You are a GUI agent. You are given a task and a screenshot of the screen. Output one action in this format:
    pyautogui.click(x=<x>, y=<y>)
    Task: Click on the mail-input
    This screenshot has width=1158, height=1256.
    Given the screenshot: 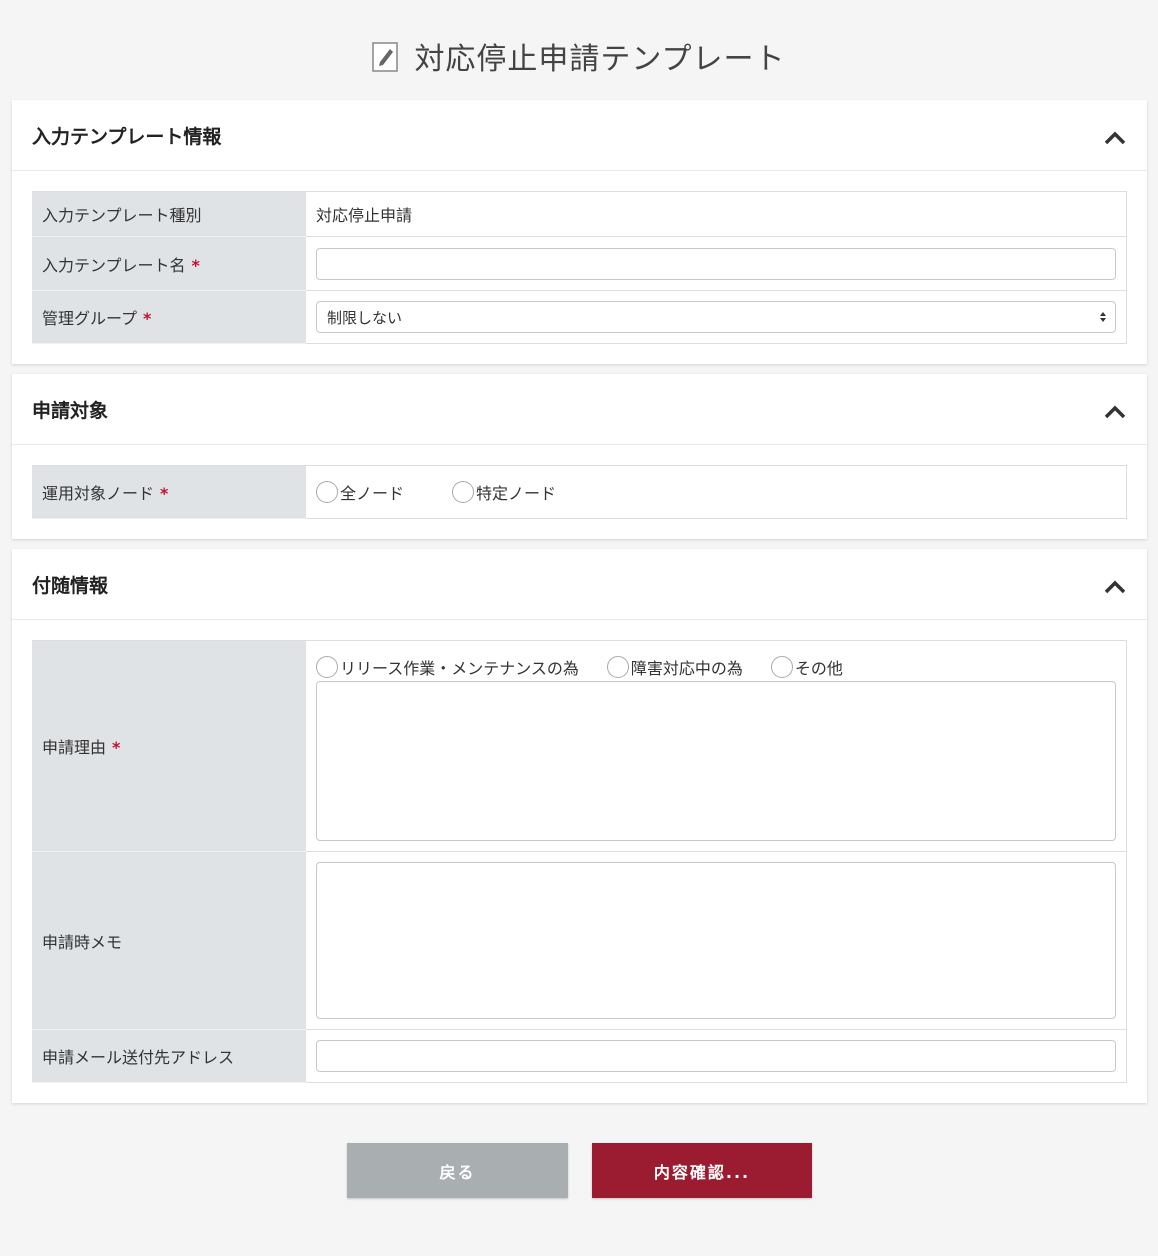 What is the action you would take?
    pyautogui.click(x=716, y=1056)
    